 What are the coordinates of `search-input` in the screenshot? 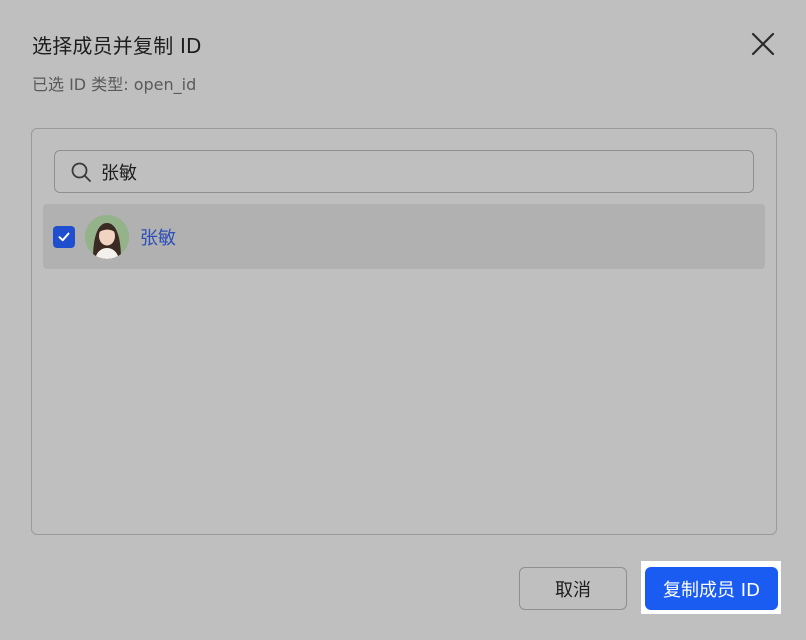 It's located at (401, 171).